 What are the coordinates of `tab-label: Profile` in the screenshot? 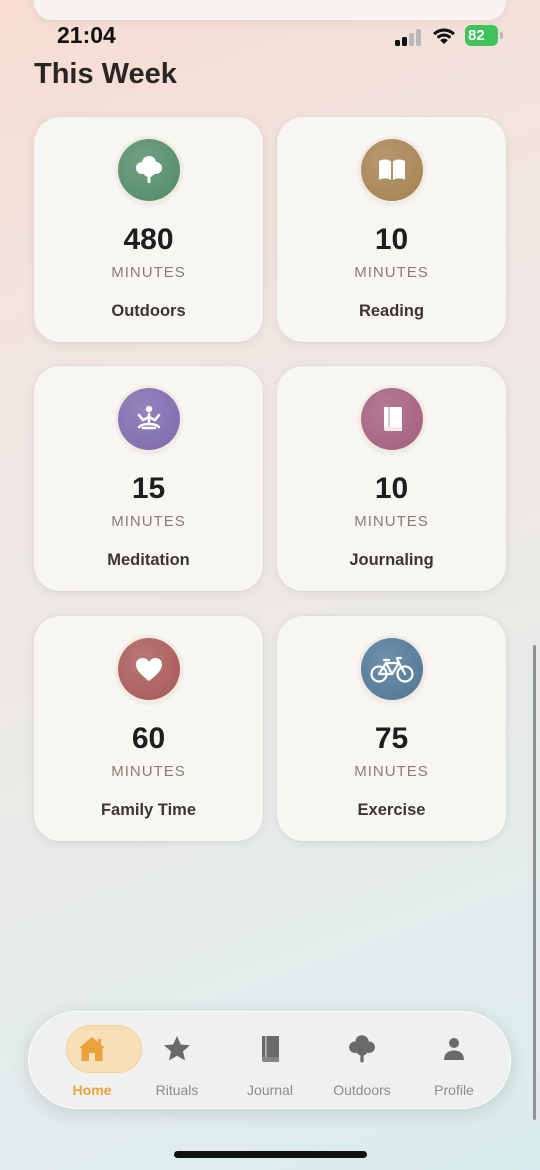 It's located at (454, 1090).